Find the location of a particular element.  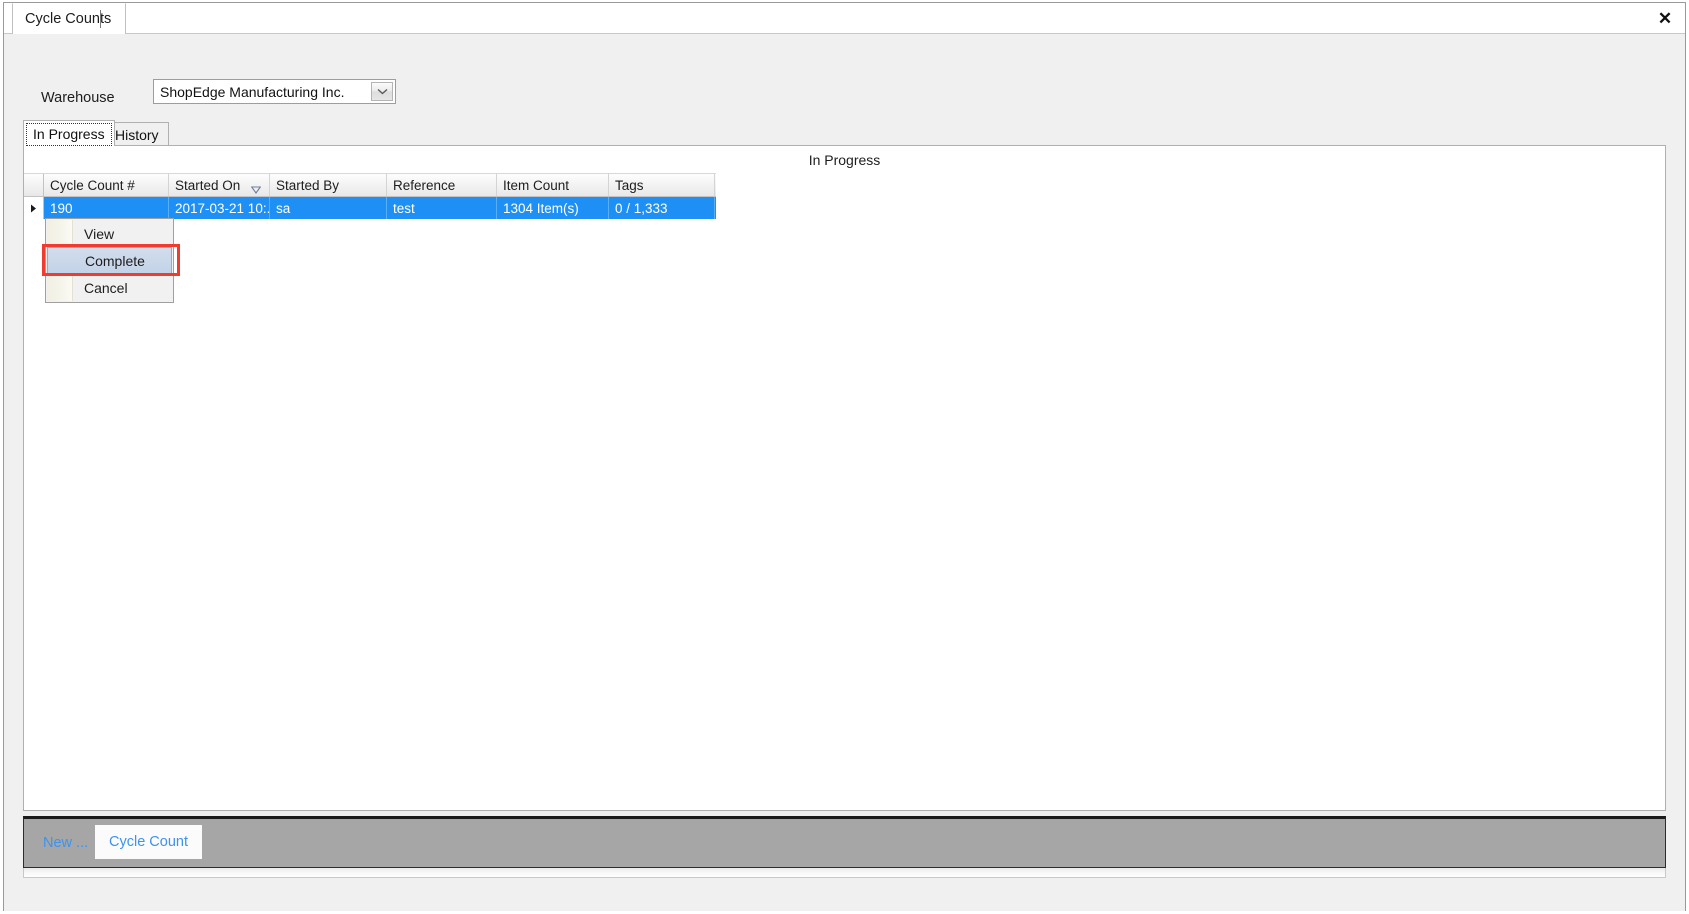

tab-history-label: History is located at coordinates (137, 134).